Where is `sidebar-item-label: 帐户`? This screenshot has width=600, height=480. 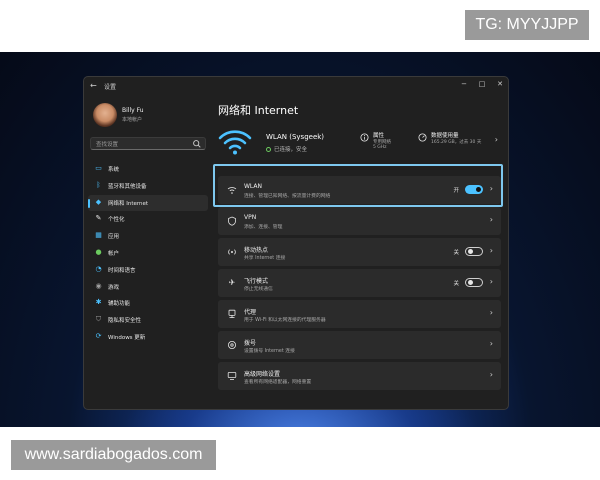
sidebar-item-label: 帐户 is located at coordinates (114, 253).